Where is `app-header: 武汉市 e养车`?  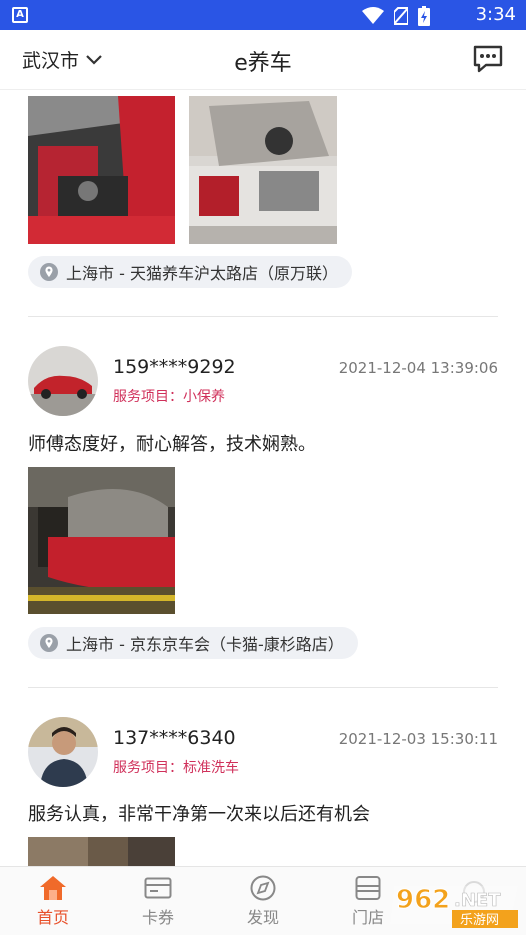
app-header: 武汉市 e养车 is located at coordinates (263, 60).